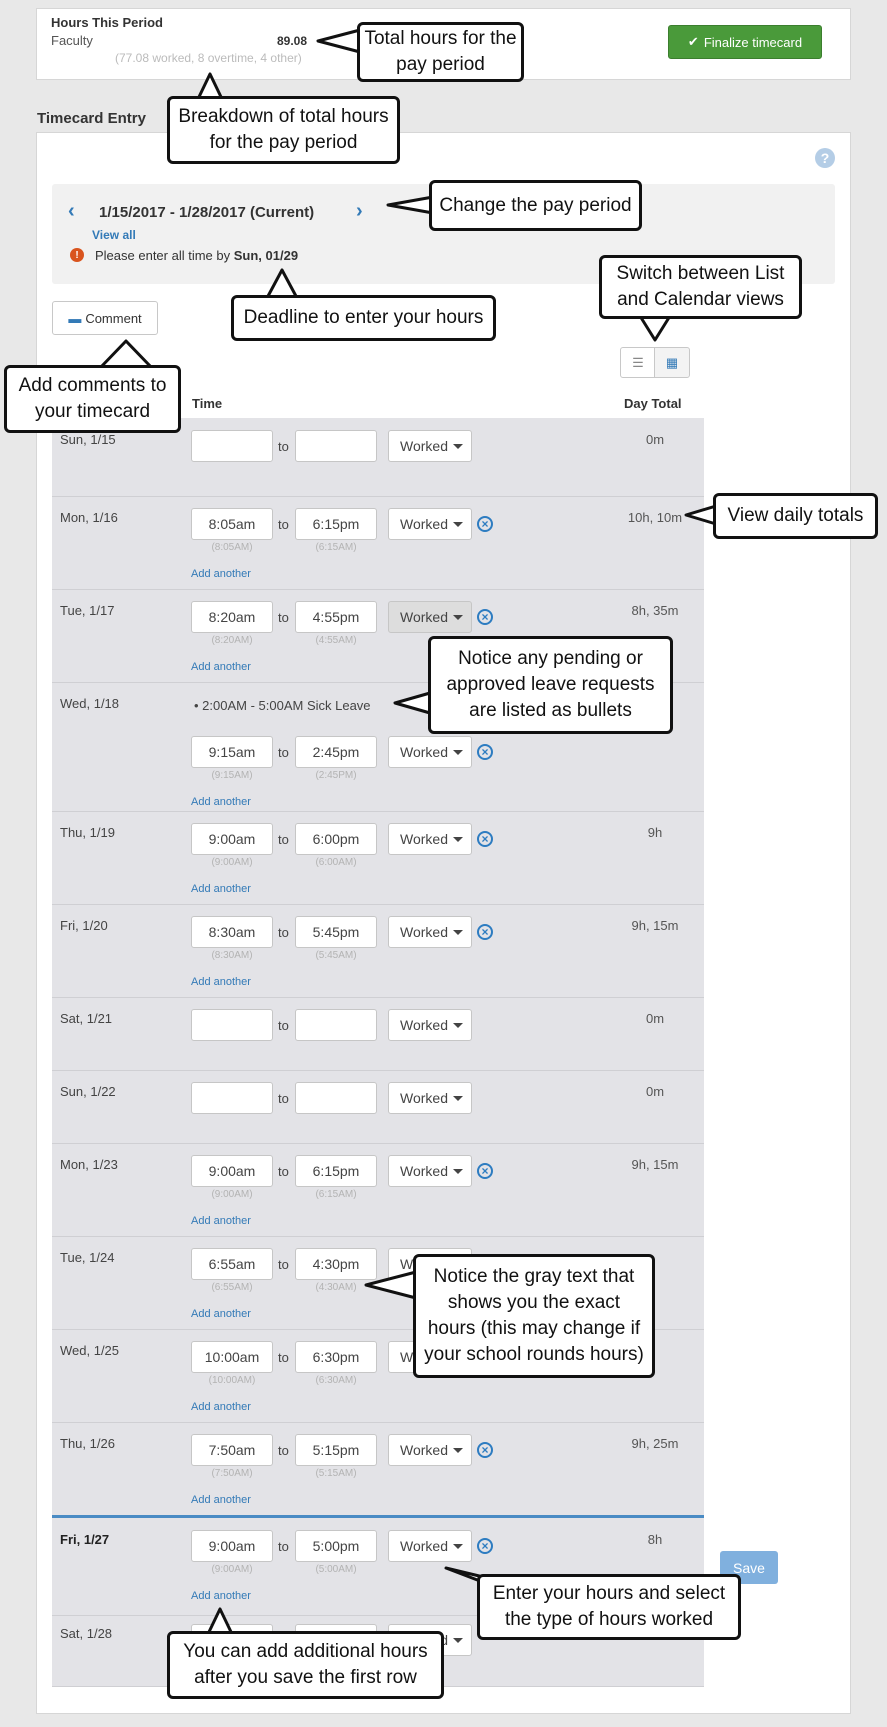  What do you see at coordinates (700, 287) in the screenshot?
I see `callout-switch-view: Switch between List and Calendar views` at bounding box center [700, 287].